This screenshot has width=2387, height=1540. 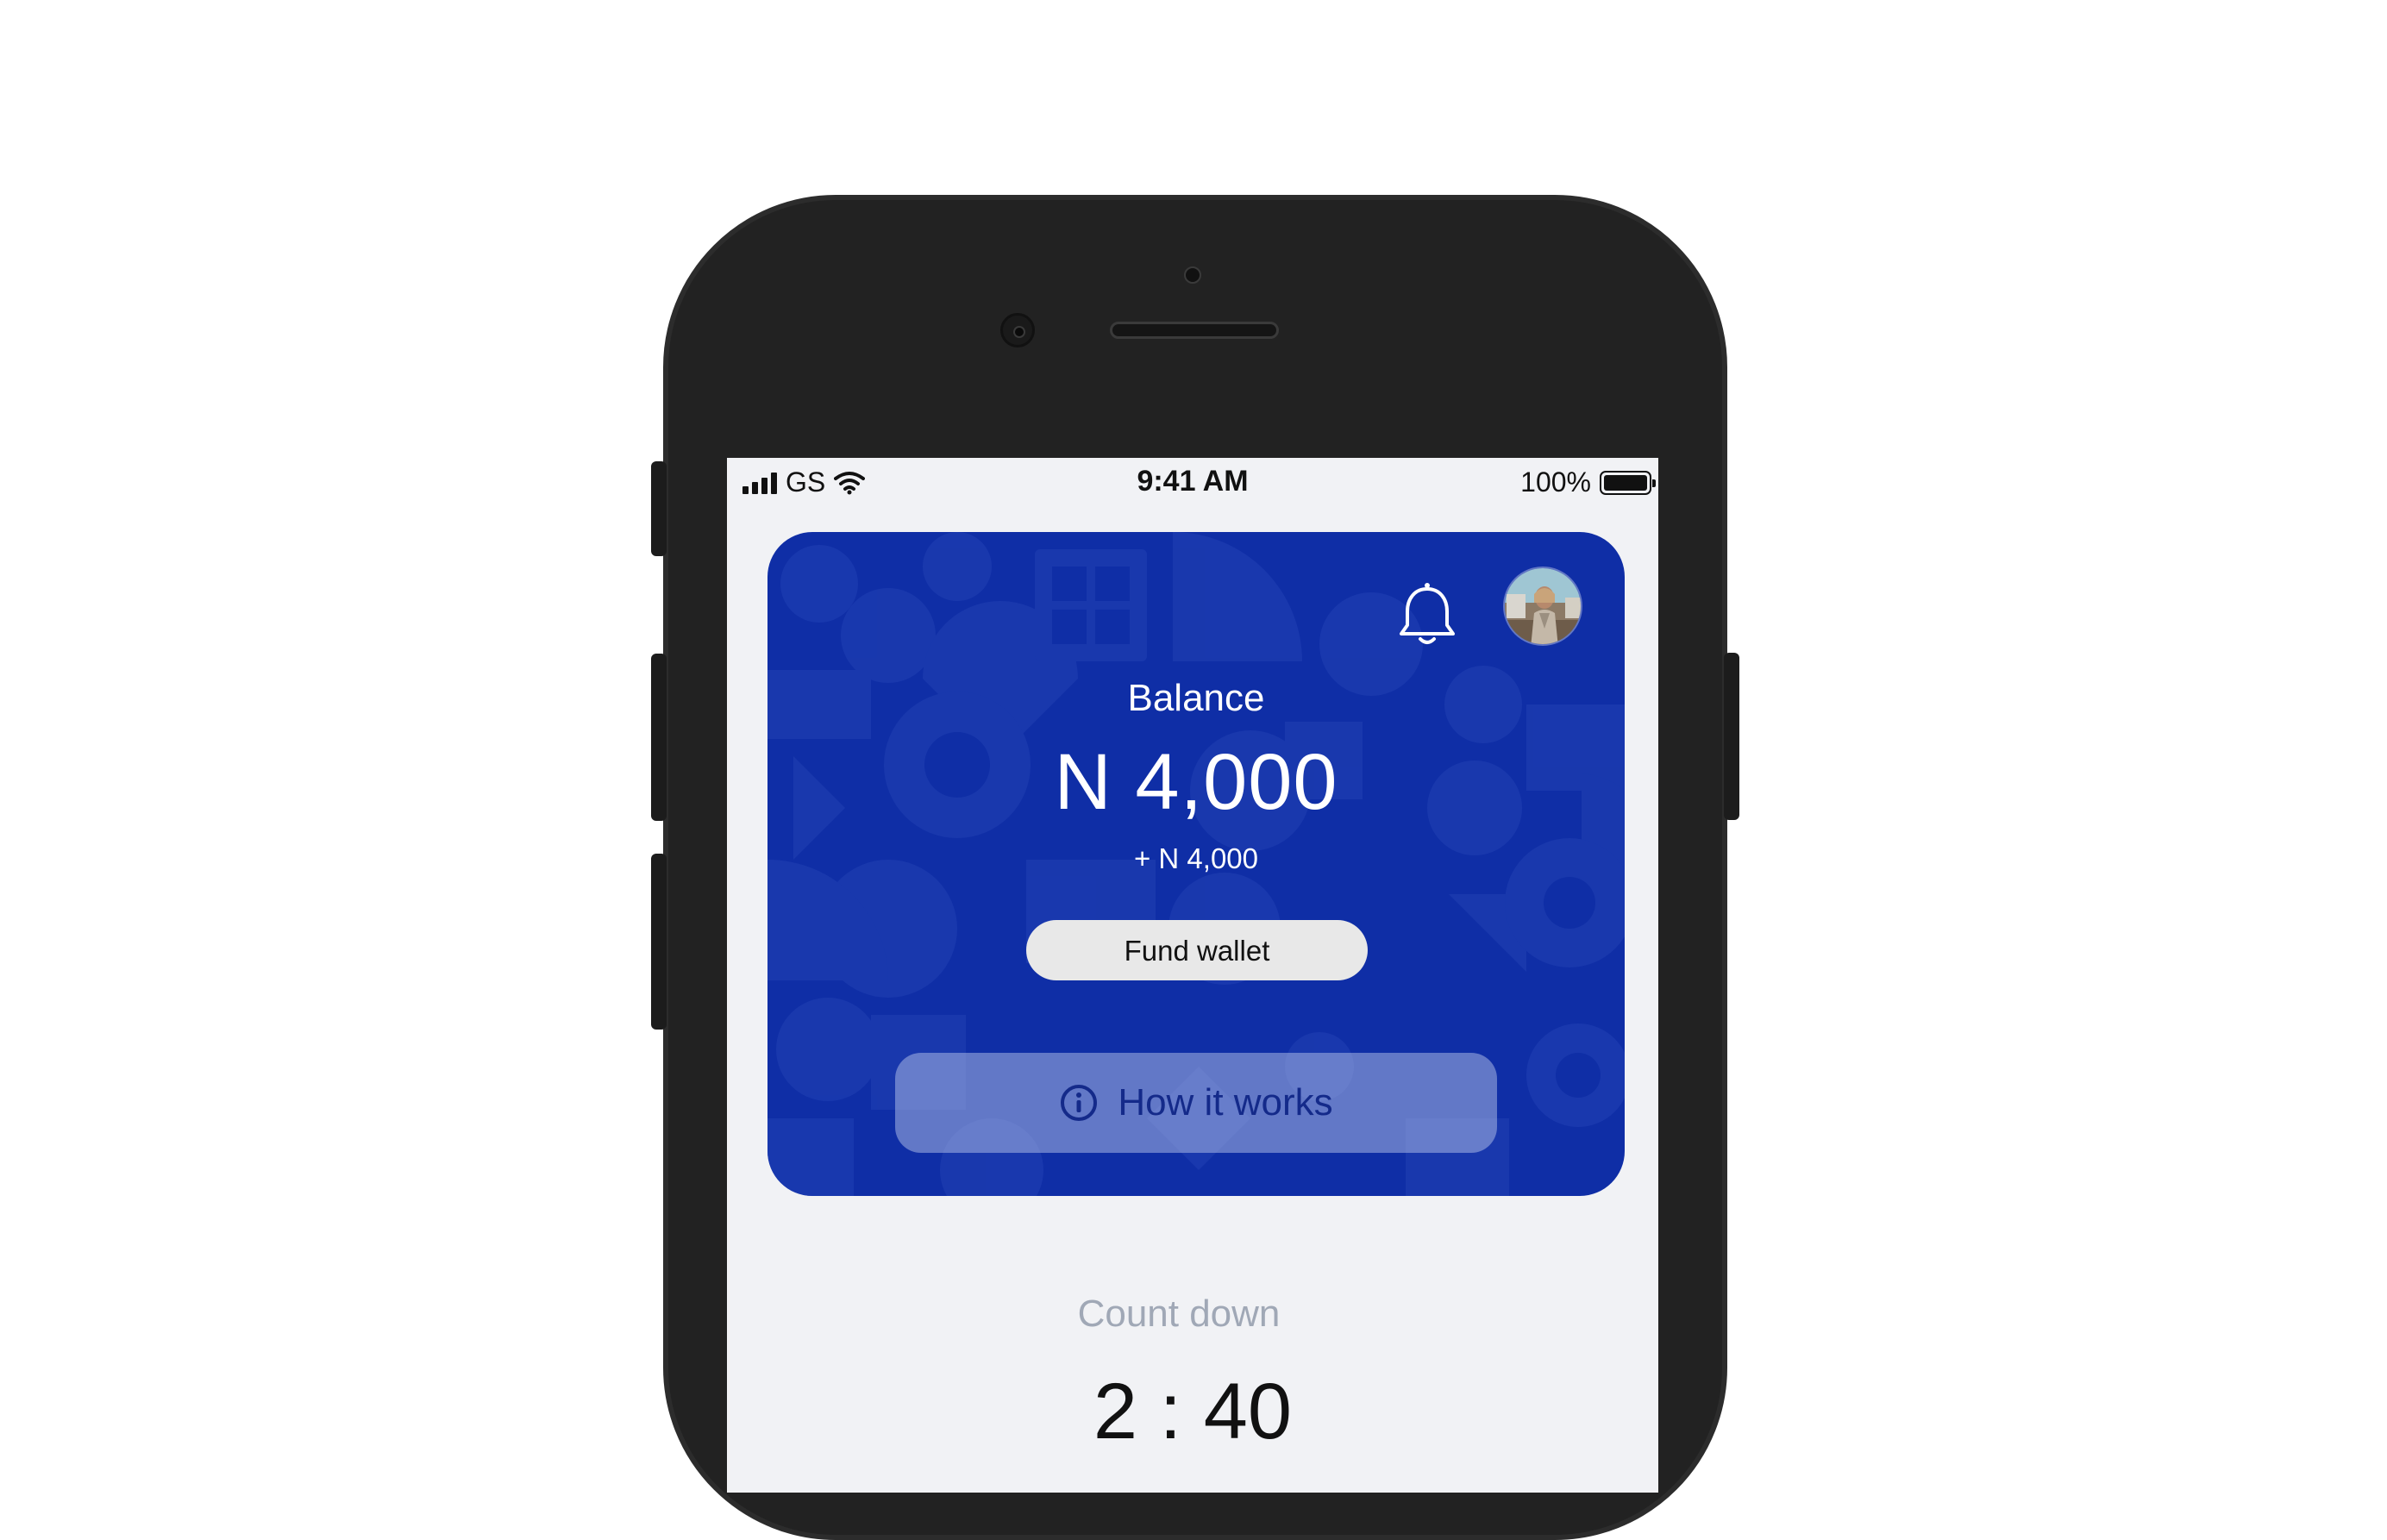 I want to click on avatar-photo, so click(x=1543, y=606).